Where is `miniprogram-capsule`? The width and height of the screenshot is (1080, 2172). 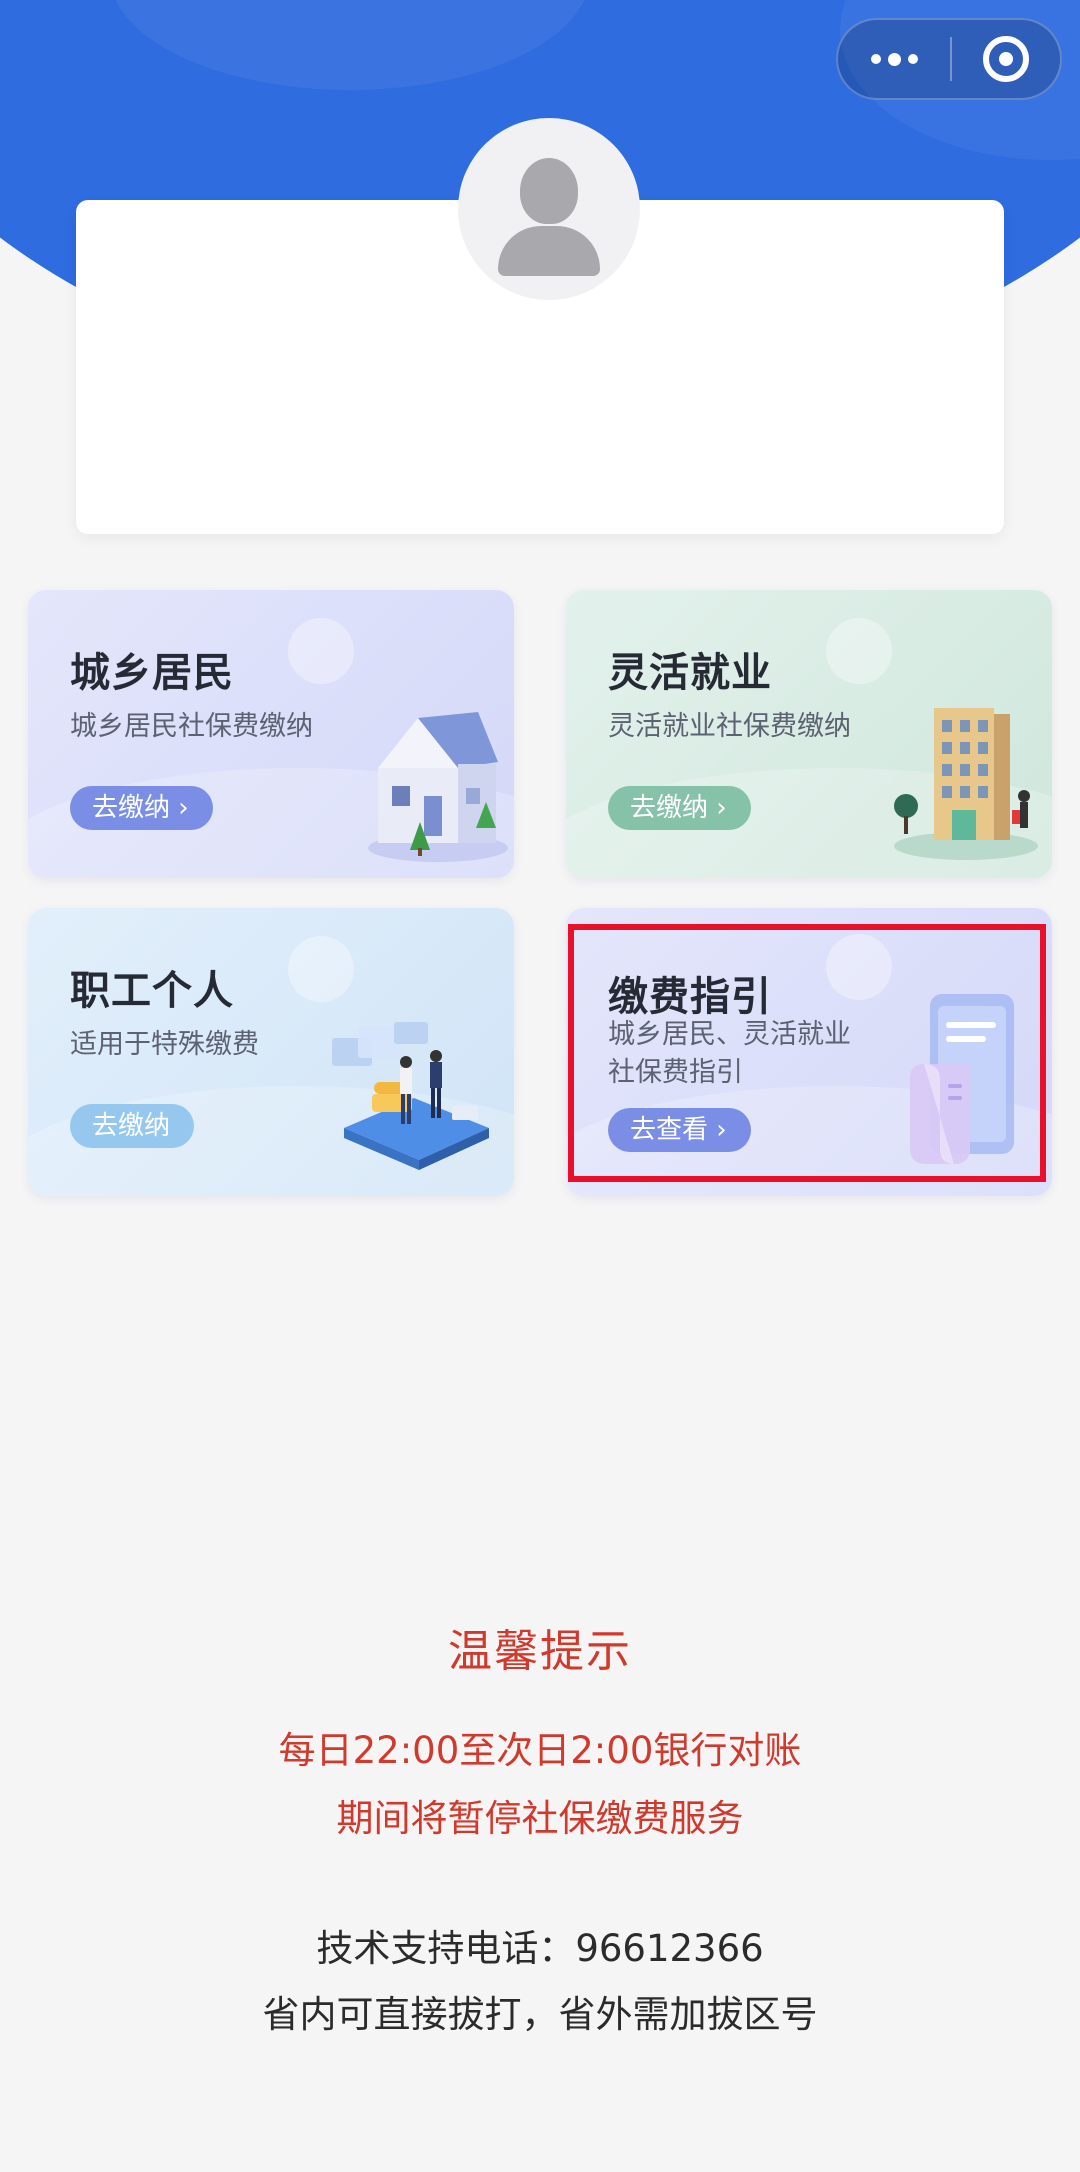 miniprogram-capsule is located at coordinates (949, 59).